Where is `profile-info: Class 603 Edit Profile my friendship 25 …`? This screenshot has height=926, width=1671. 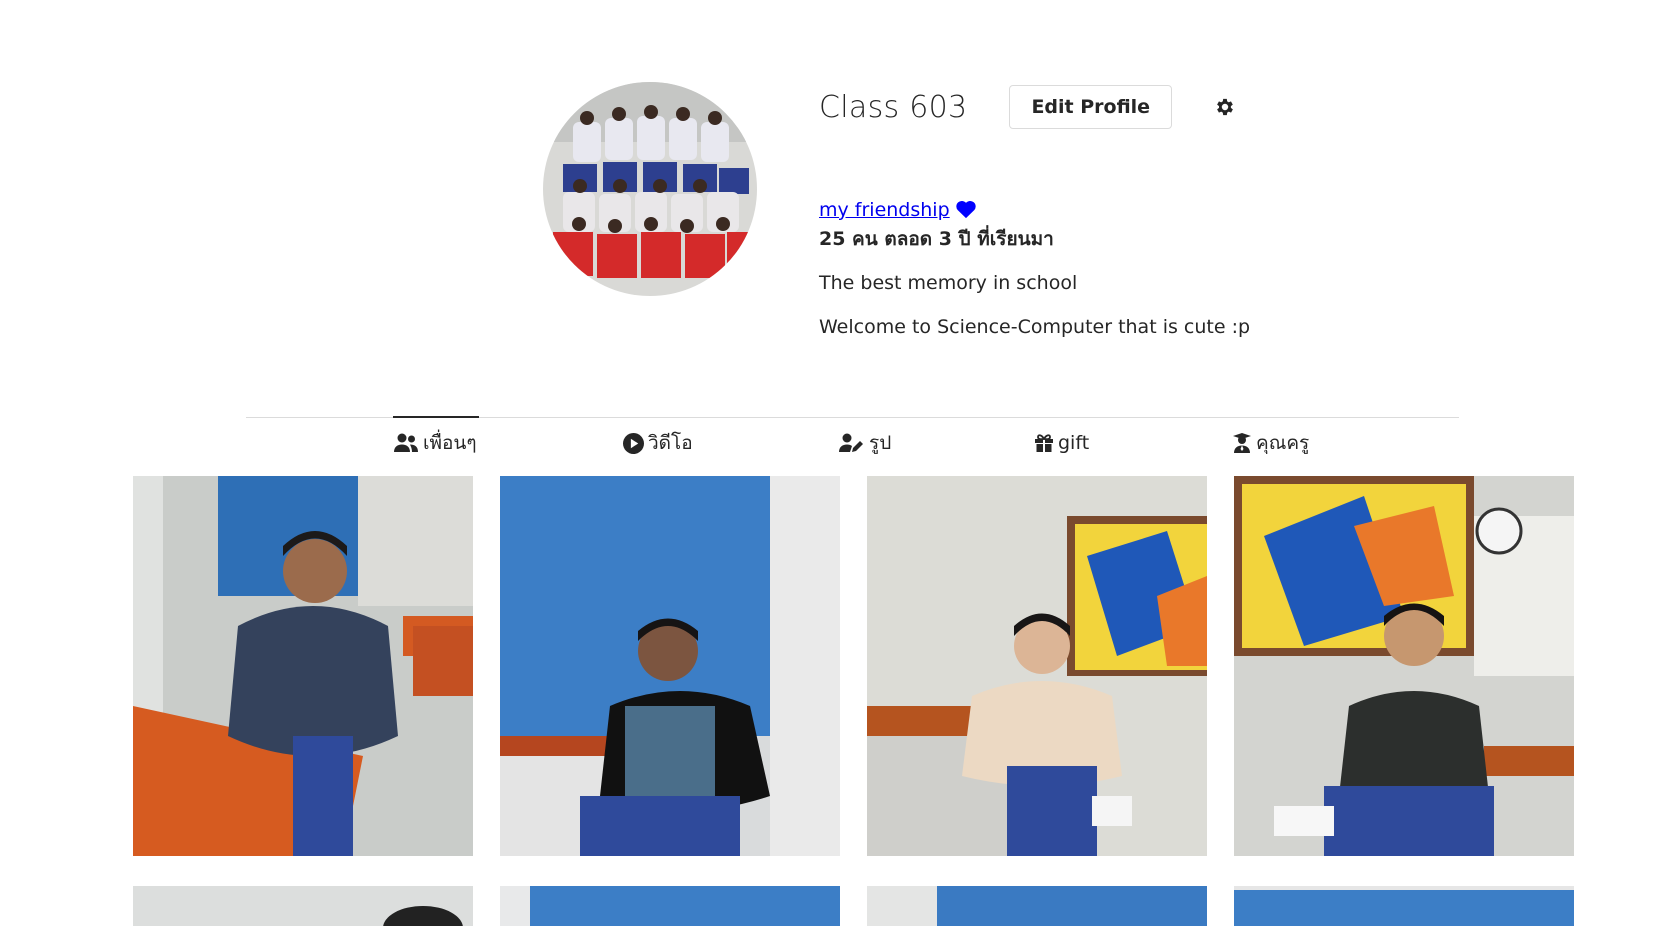
profile-info: Class 603 Edit Profile my friendship 25 … is located at coordinates (1169, 211).